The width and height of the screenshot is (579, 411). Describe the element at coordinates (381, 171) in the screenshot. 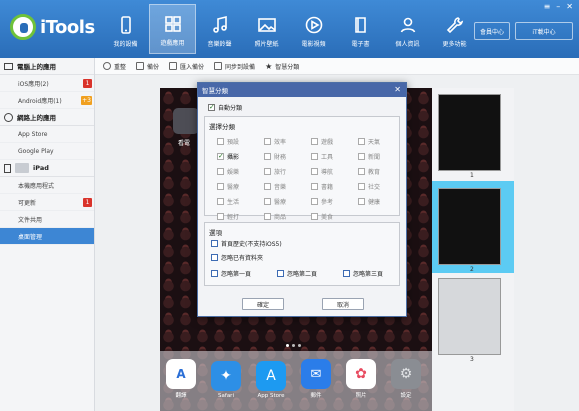

I see `category-option: 教育` at that location.